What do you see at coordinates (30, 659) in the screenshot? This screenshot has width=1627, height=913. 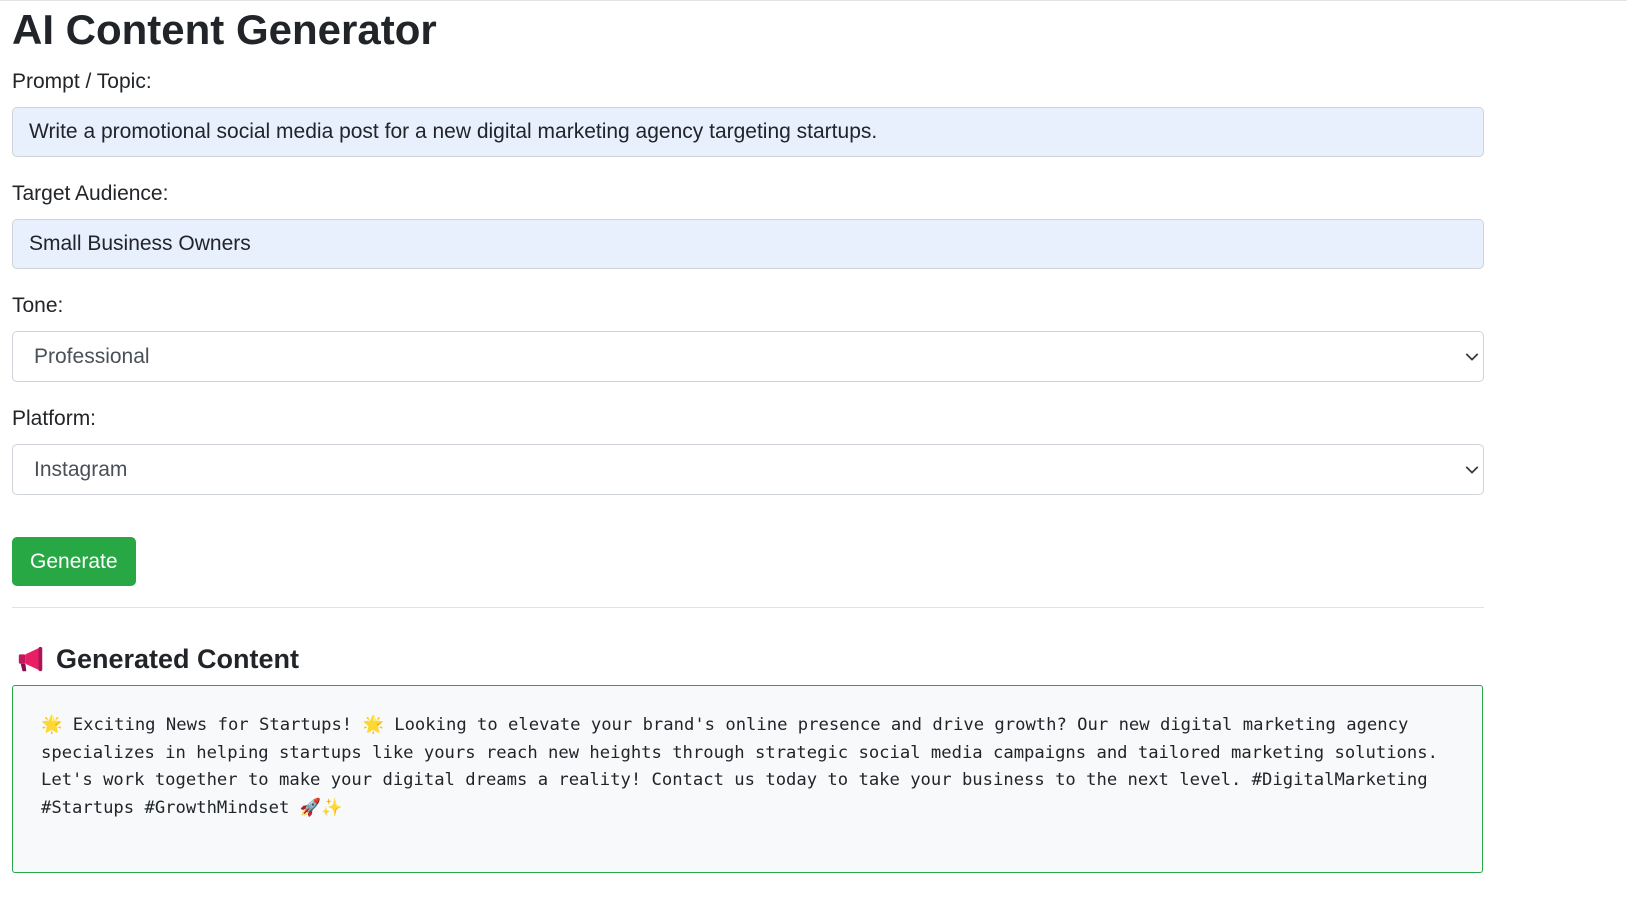 I see `megaphone-icon` at bounding box center [30, 659].